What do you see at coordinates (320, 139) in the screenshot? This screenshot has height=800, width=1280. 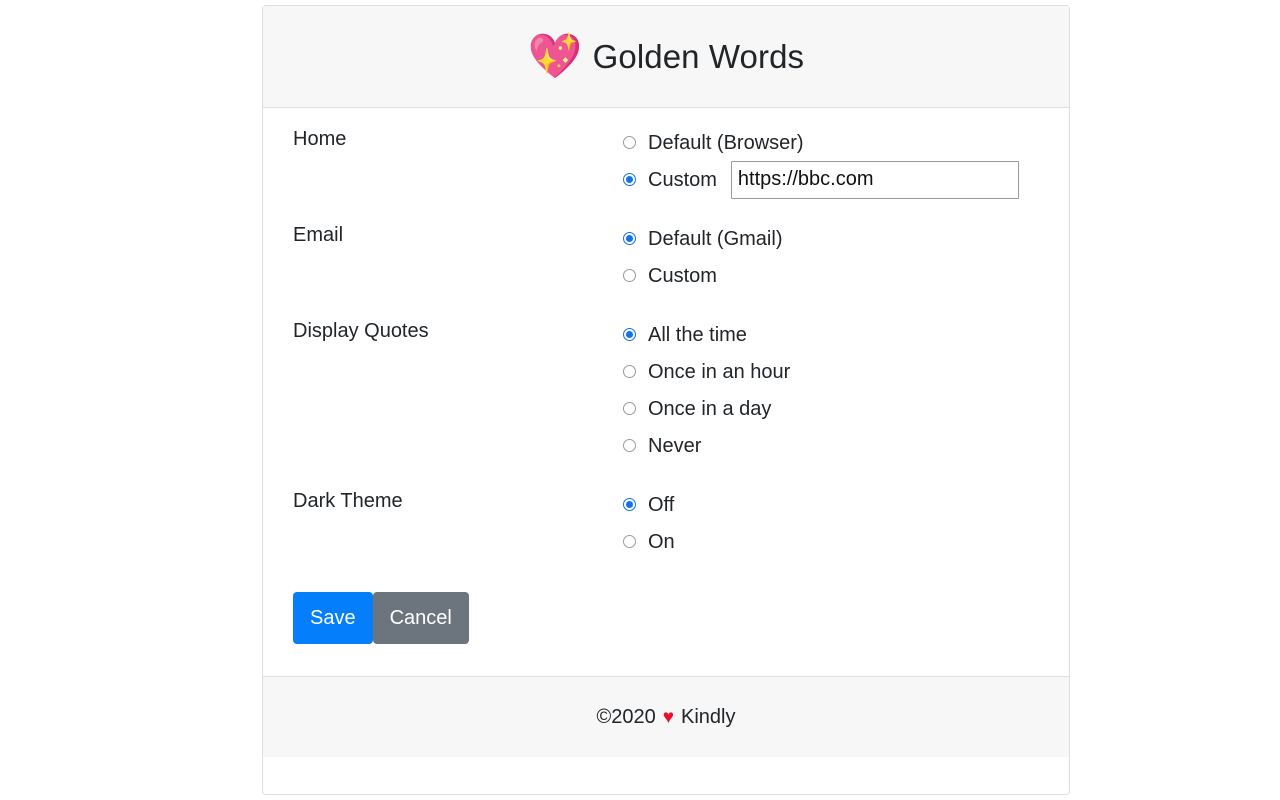 I see `label-home: Home` at bounding box center [320, 139].